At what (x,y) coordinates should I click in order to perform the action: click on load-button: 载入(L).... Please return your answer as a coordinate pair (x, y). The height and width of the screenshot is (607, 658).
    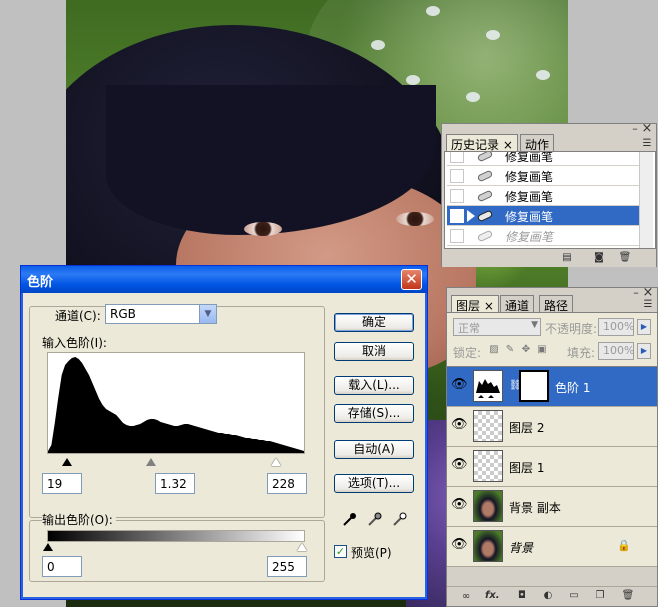
    Looking at the image, I should click on (374, 385).